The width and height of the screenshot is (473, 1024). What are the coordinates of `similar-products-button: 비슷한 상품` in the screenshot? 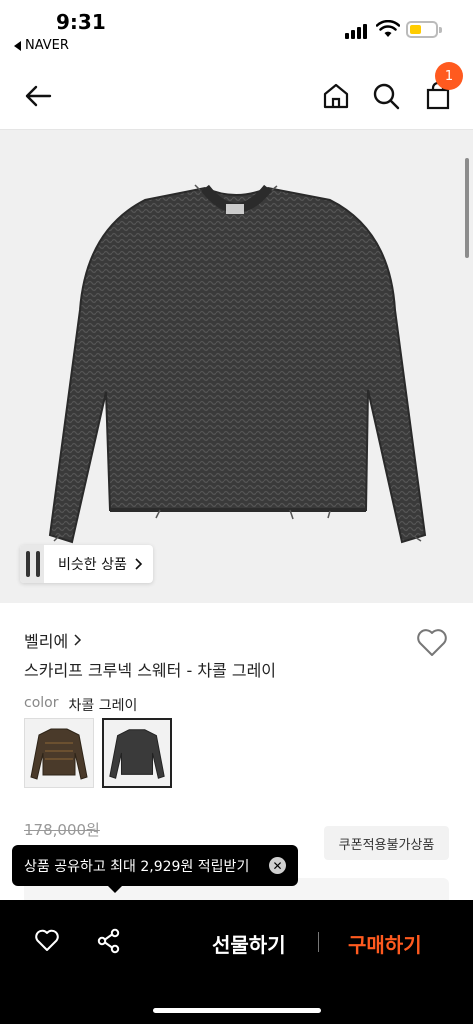 It's located at (86, 564).